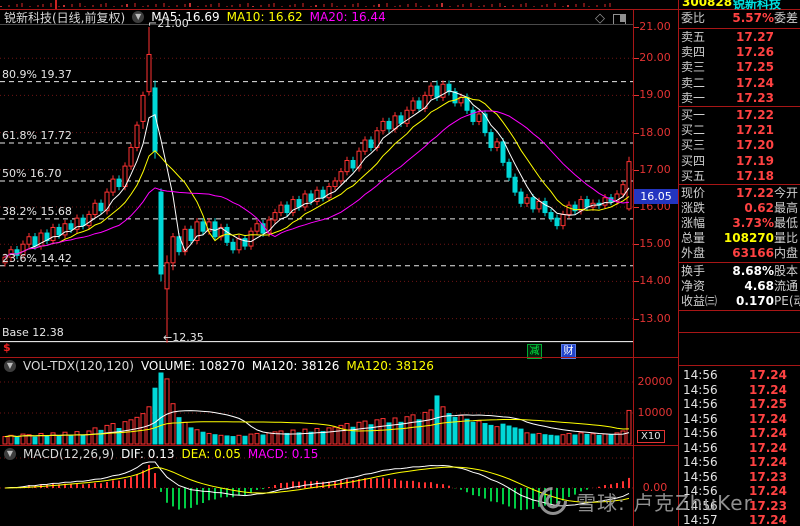 This screenshot has height=526, width=800. What do you see at coordinates (768, 476) in the screenshot?
I see `tape-price: 17.23` at bounding box center [768, 476].